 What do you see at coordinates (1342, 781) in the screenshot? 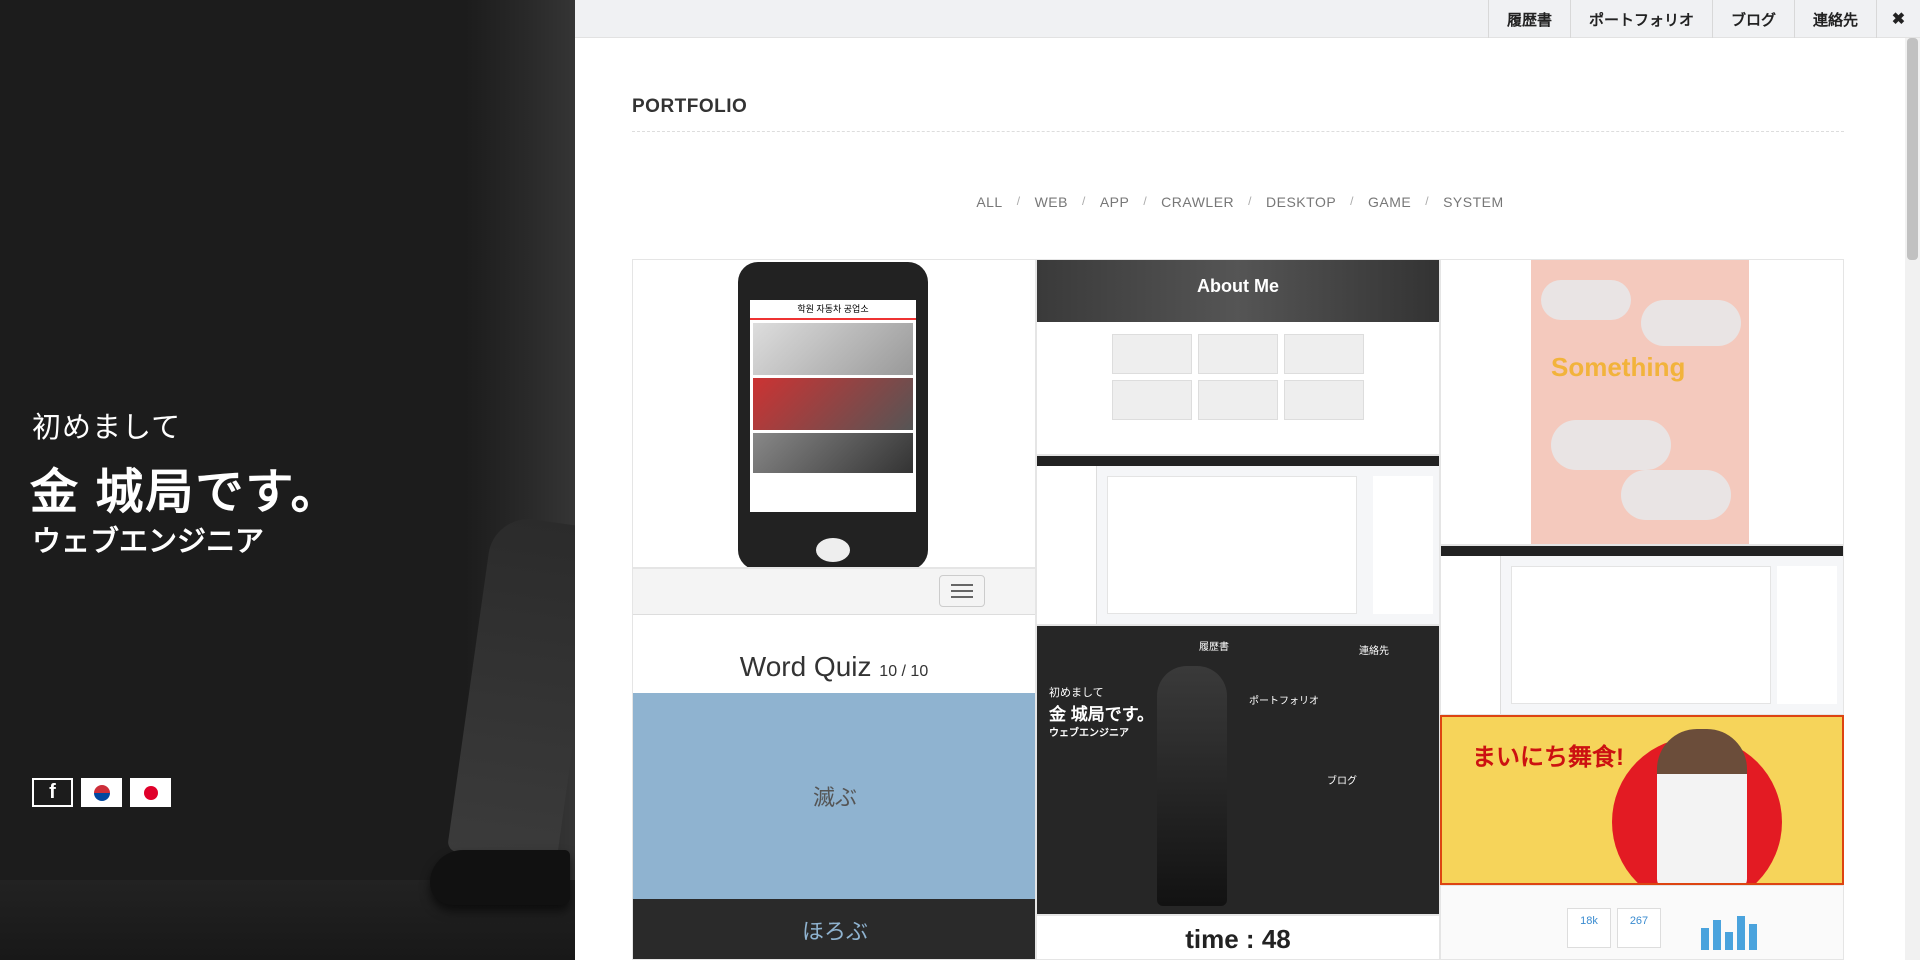
I see `self-link-blog: ブログ` at bounding box center [1342, 781].